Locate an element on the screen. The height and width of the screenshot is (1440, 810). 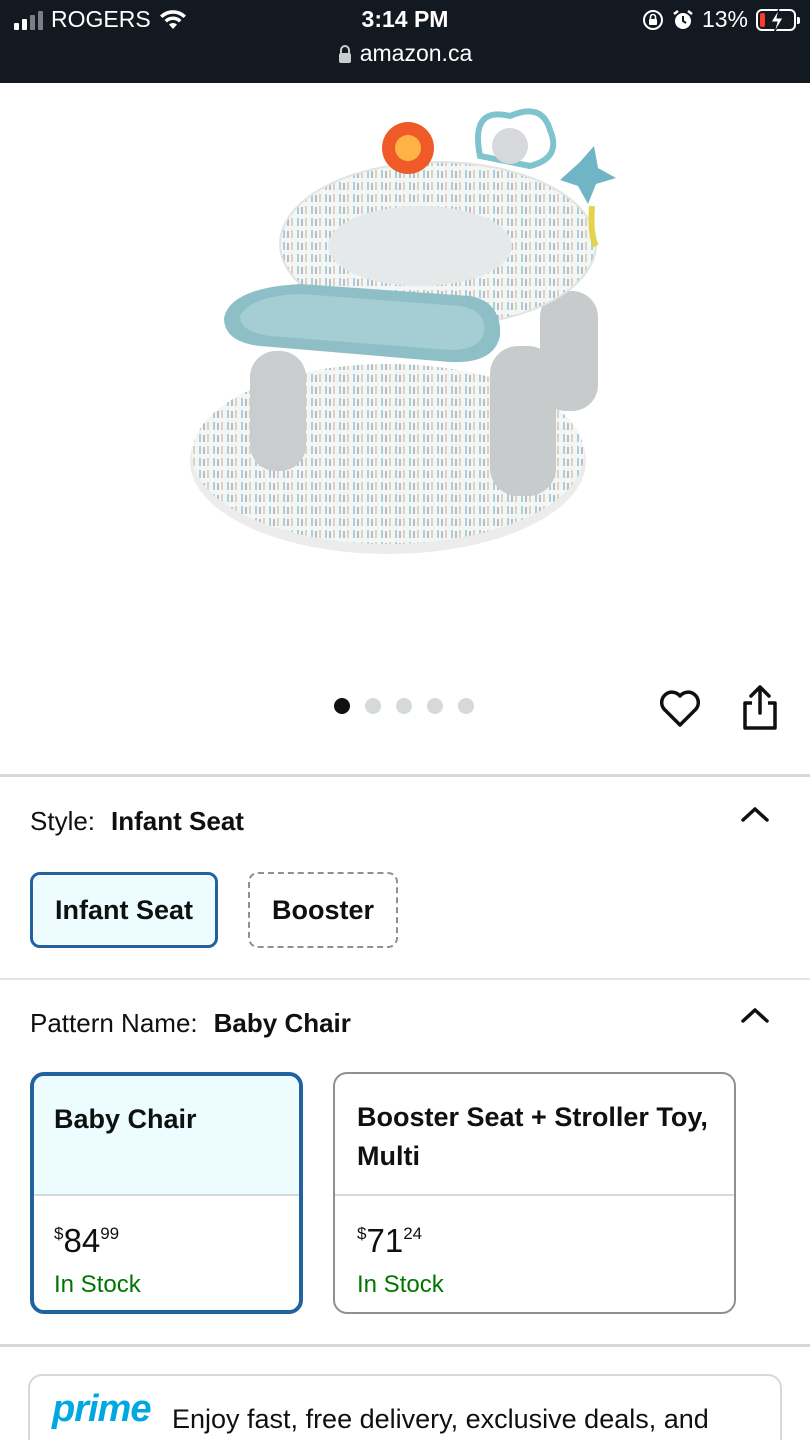
url-bar: amazon.ca is located at coordinates (405, 53).